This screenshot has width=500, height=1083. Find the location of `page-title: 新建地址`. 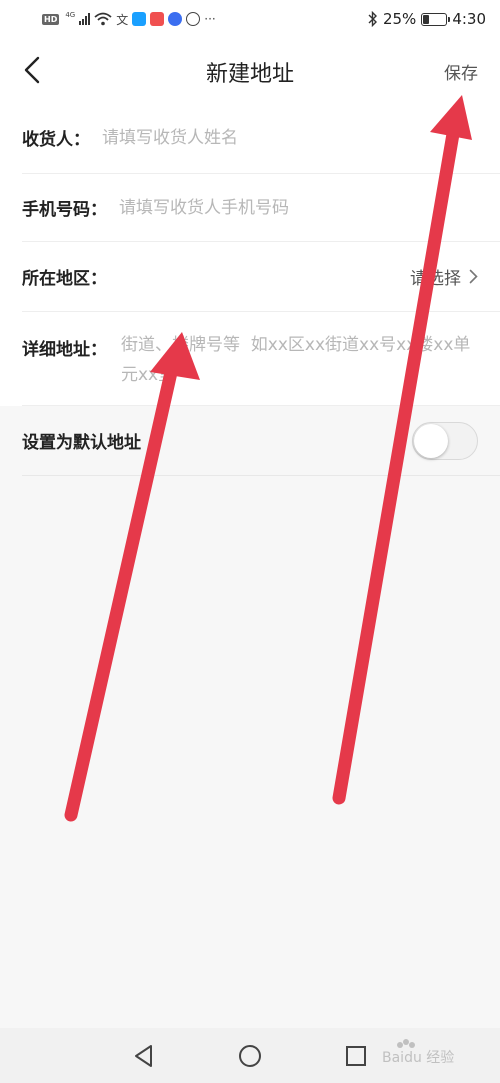

page-title: 新建地址 is located at coordinates (249, 74).